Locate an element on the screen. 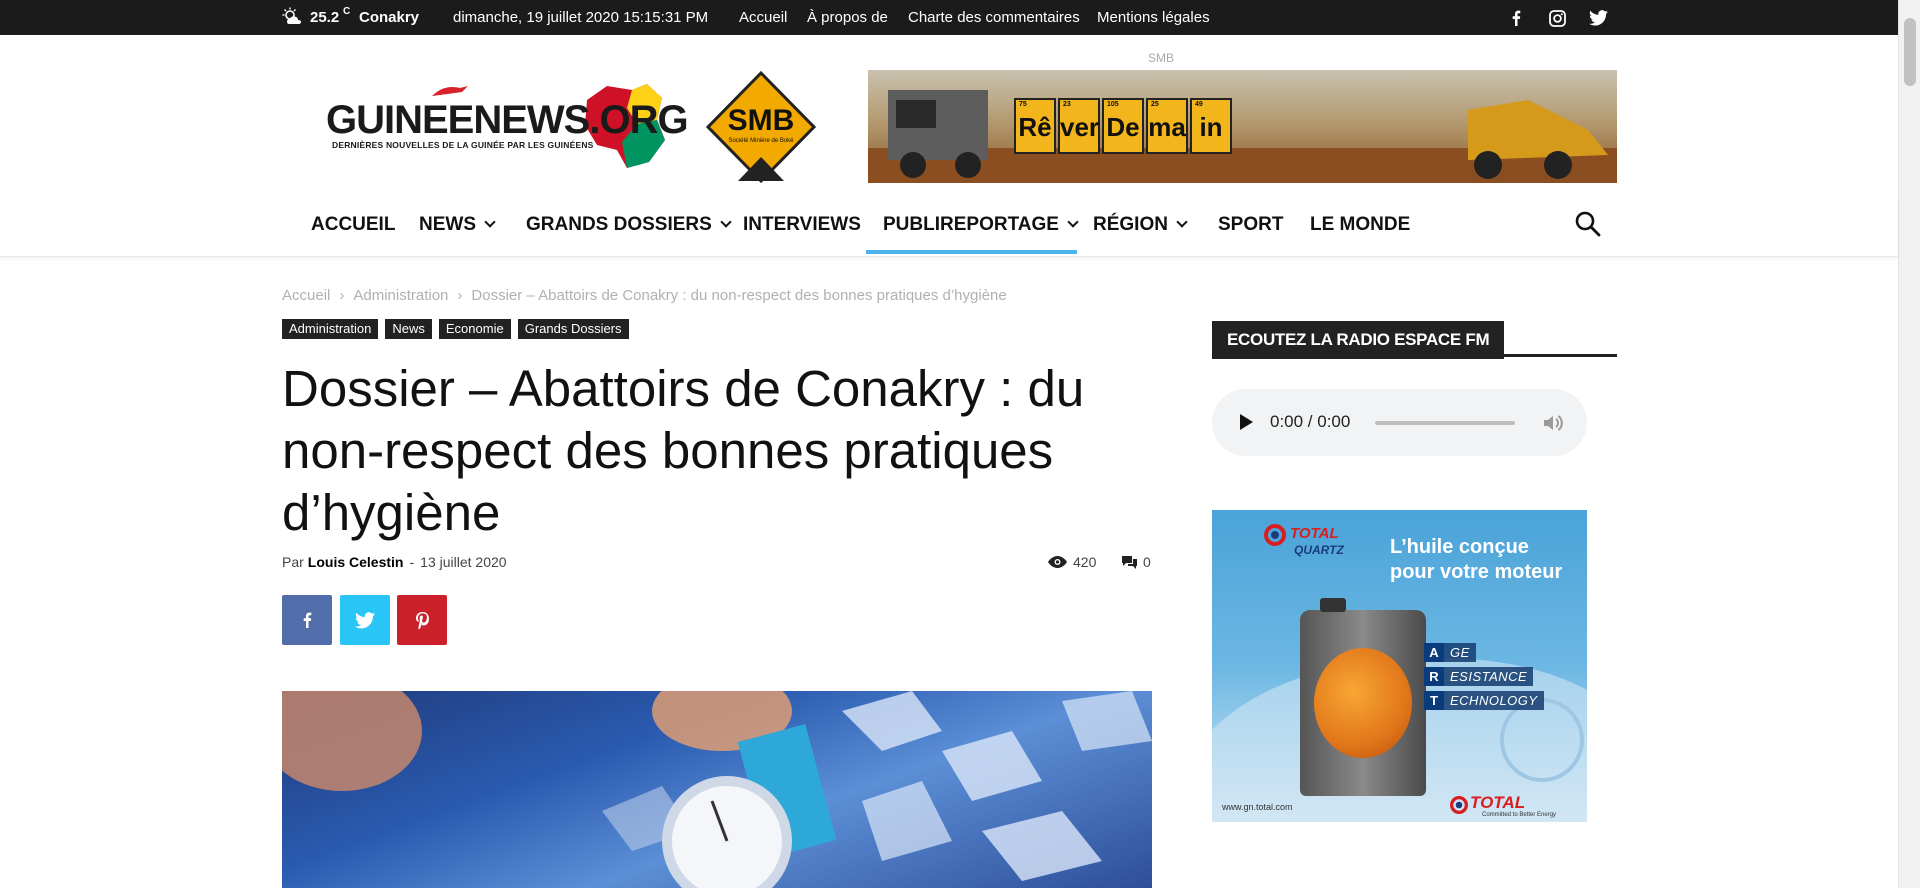 The height and width of the screenshot is (888, 1920). breadcrumb-administration: Administration is located at coordinates (400, 295).